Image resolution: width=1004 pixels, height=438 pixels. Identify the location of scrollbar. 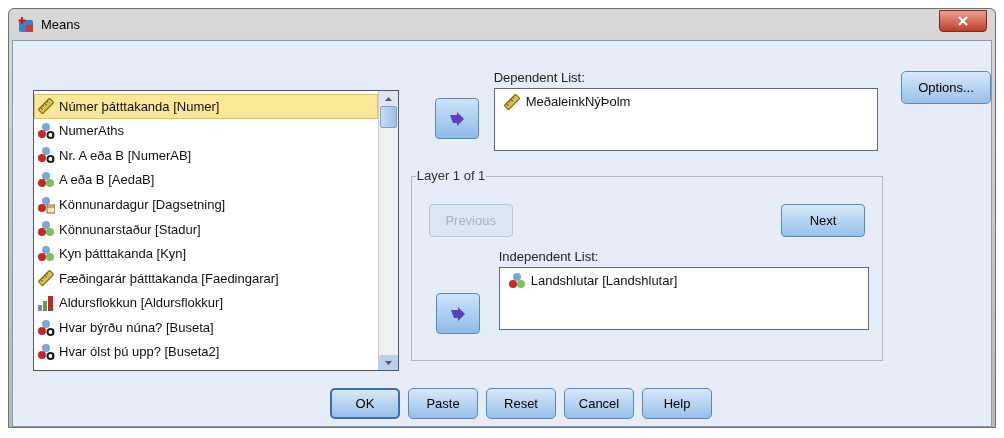
(387, 230).